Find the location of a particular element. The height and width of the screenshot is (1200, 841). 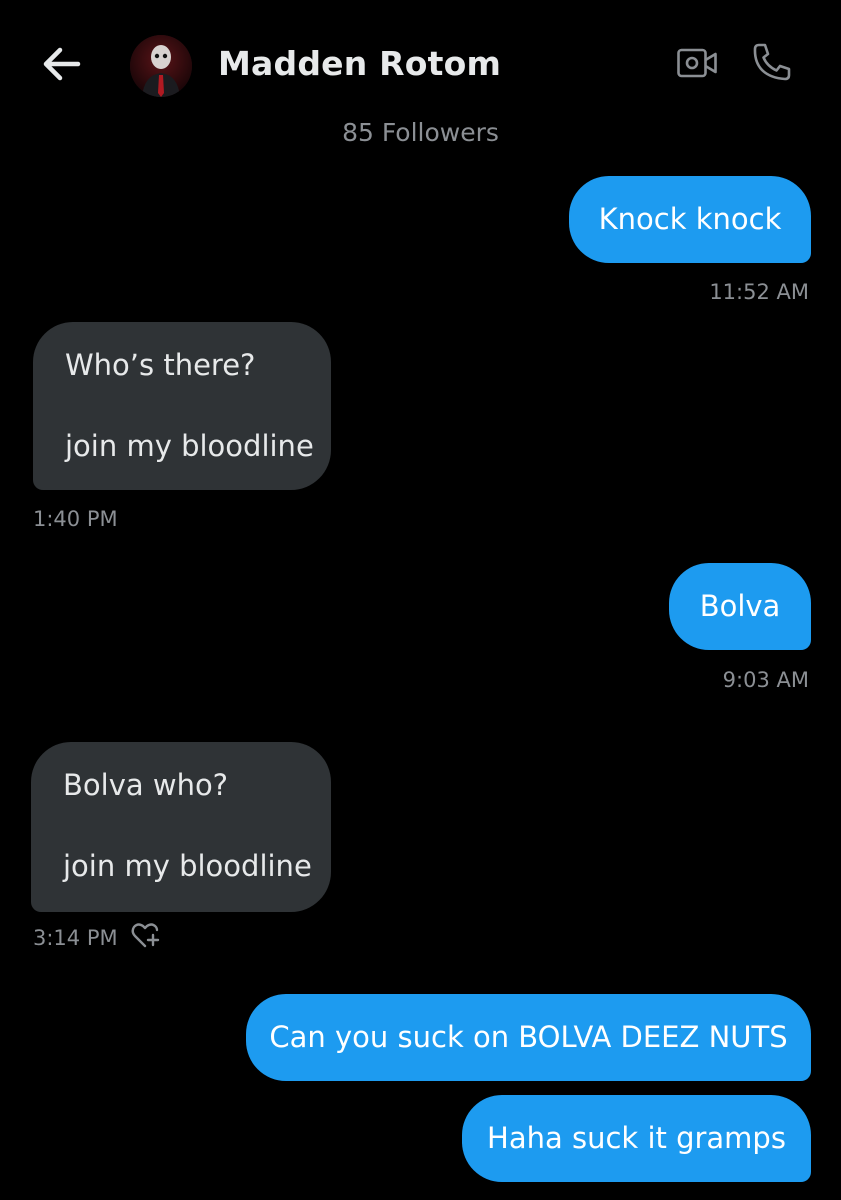

message-text: Haha suck it gramps is located at coordinates (636, 1138).